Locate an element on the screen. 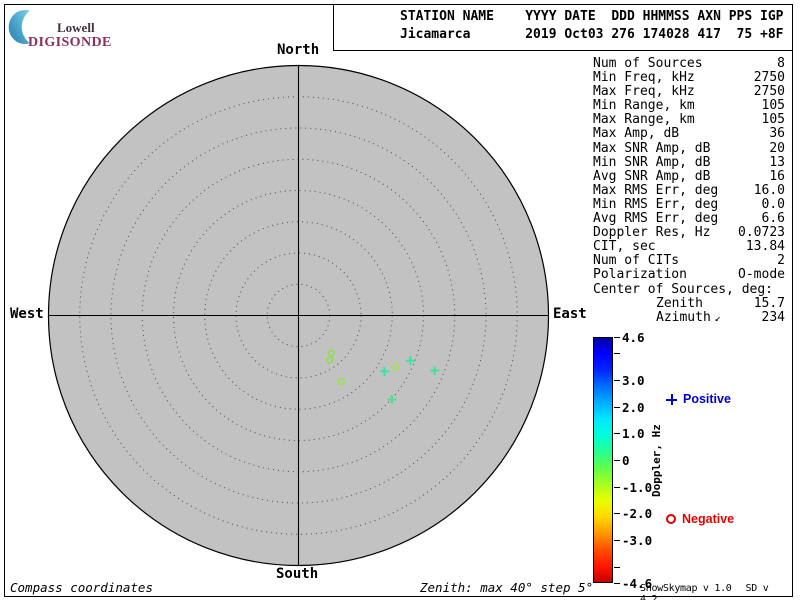 The width and height of the screenshot is (800, 600). stat-row: Max RMS Err, deg 16.0 is located at coordinates (689, 190).